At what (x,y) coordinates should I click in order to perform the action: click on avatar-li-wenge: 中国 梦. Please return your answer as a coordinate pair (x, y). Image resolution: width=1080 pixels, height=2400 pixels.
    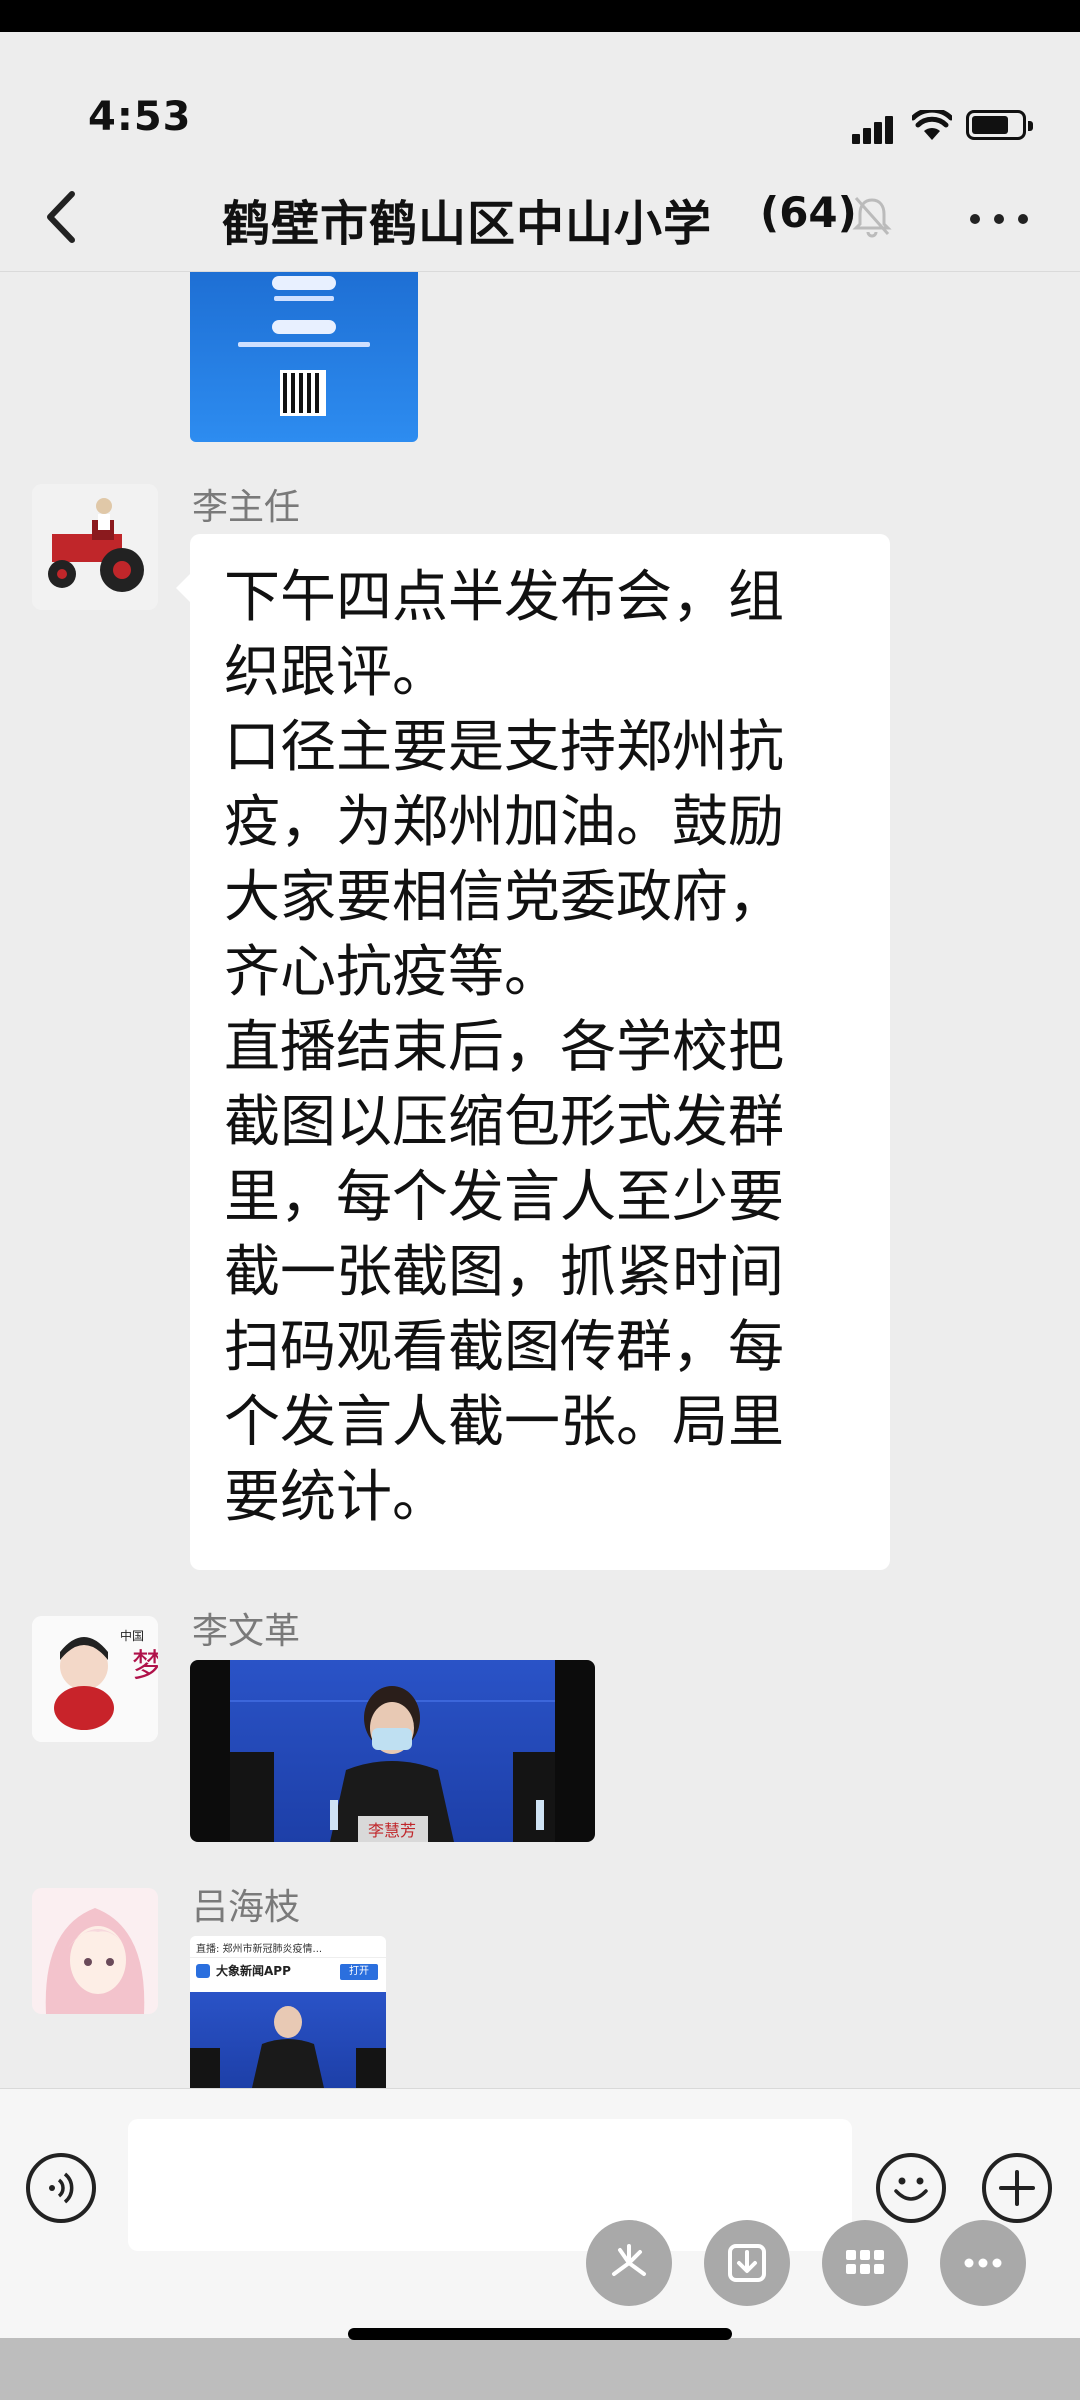
    Looking at the image, I should click on (95, 1679).